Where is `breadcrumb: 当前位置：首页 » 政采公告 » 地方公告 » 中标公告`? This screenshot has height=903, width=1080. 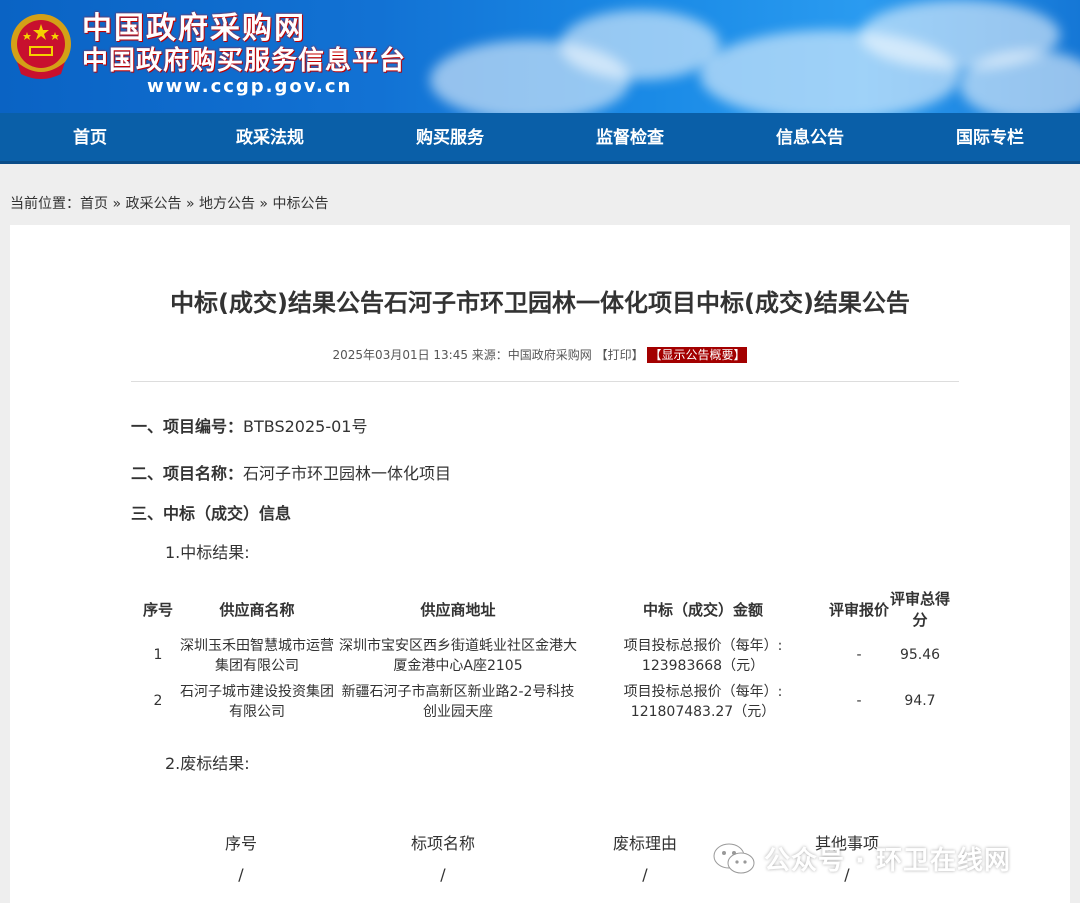
breadcrumb: 当前位置：首页 » 政采公告 » 地方公告 » 中标公告 is located at coordinates (169, 203).